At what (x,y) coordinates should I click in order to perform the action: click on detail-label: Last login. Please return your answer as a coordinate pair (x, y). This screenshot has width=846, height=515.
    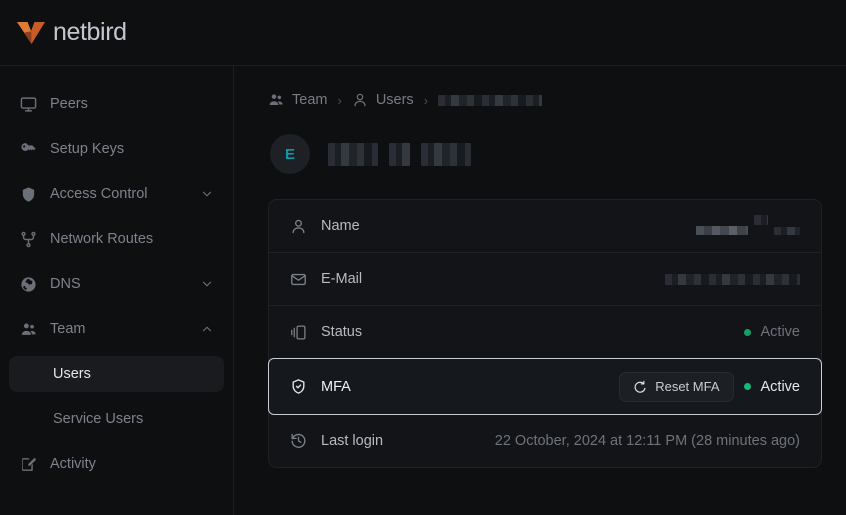
    Looking at the image, I should click on (352, 440).